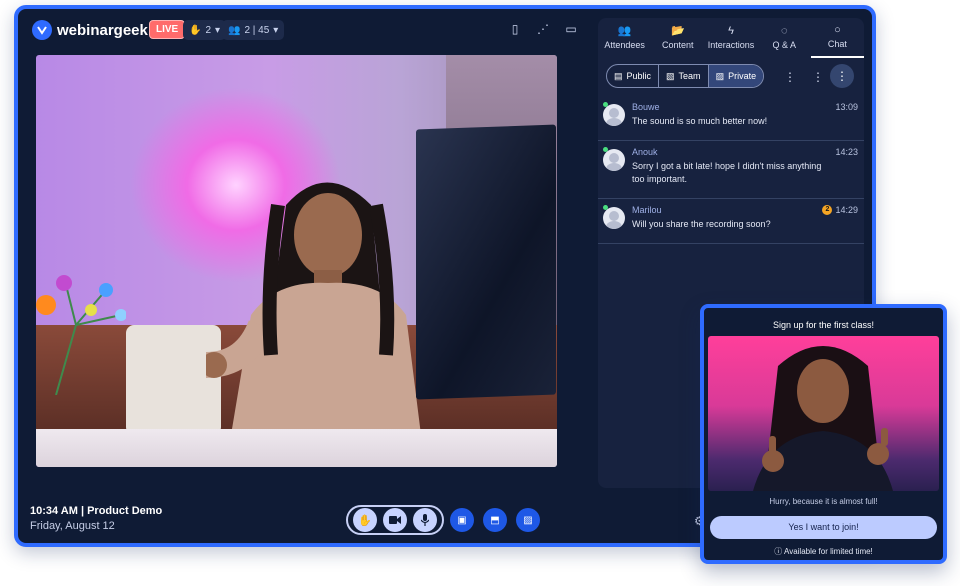 Image resolution: width=960 pixels, height=586 pixels. Describe the element at coordinates (462, 520) in the screenshot. I see `layout-button: ▣` at that location.